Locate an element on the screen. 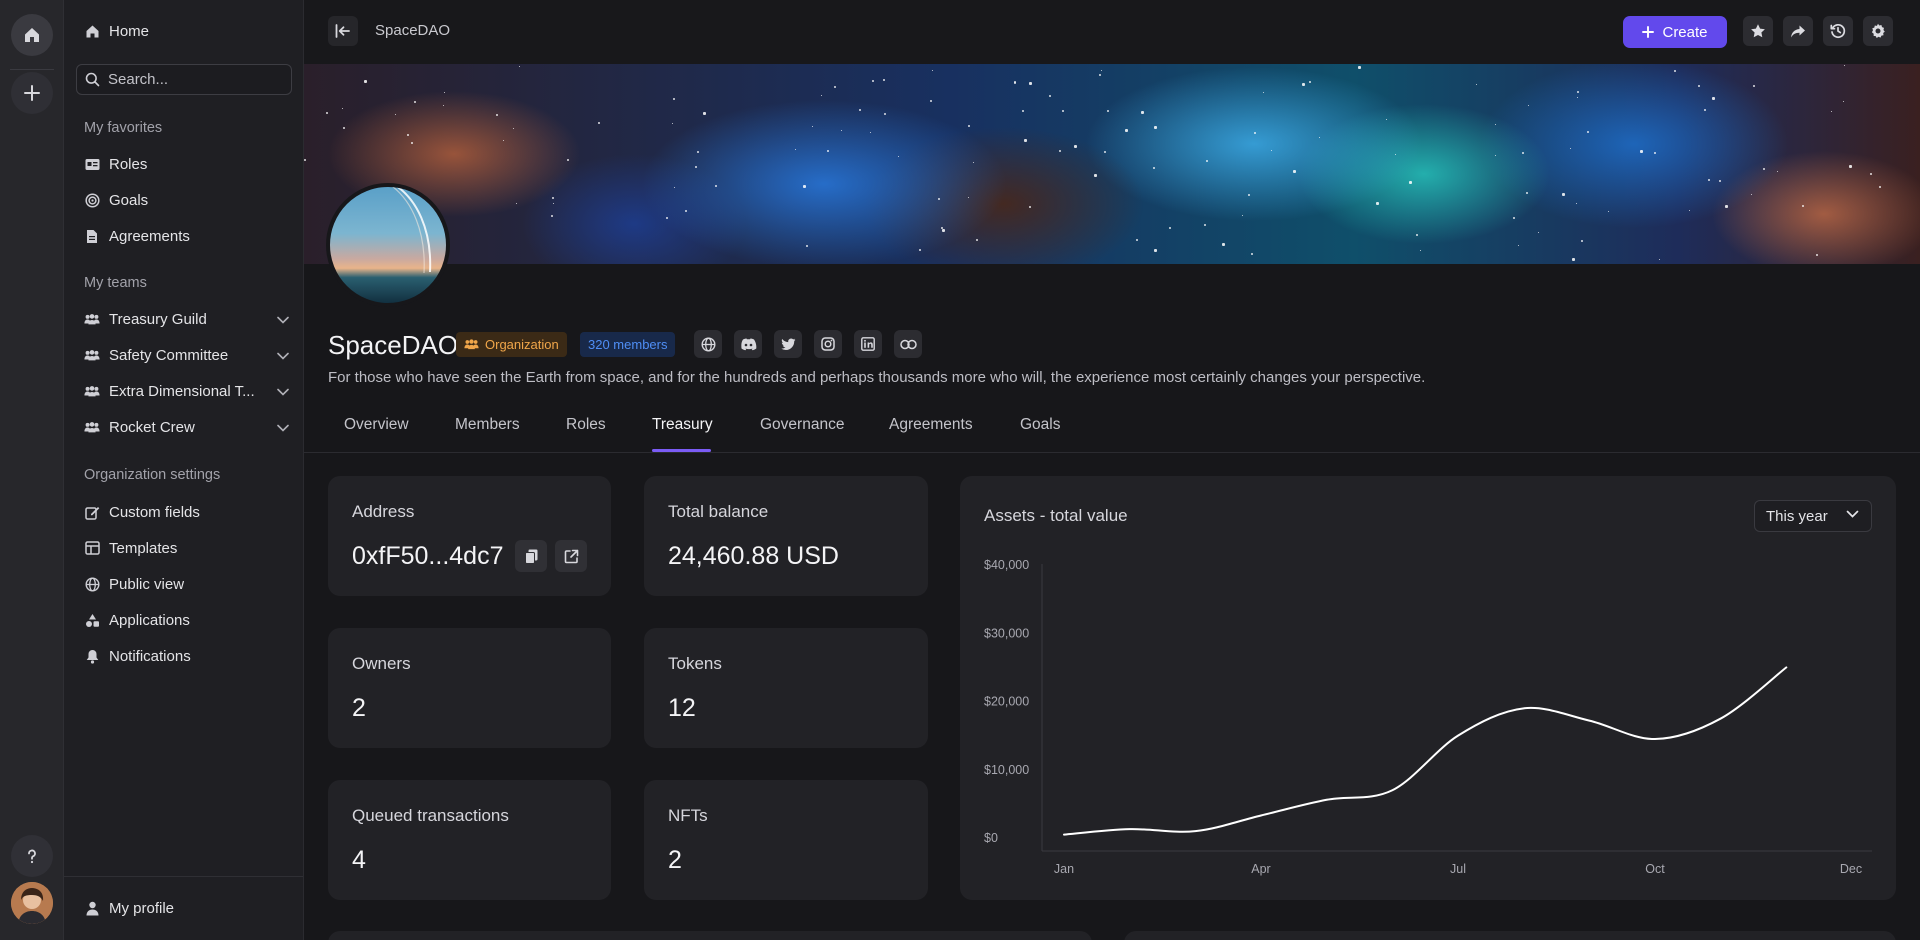 The height and width of the screenshot is (940, 1920). owners-card: Owners 2 is located at coordinates (469, 688).